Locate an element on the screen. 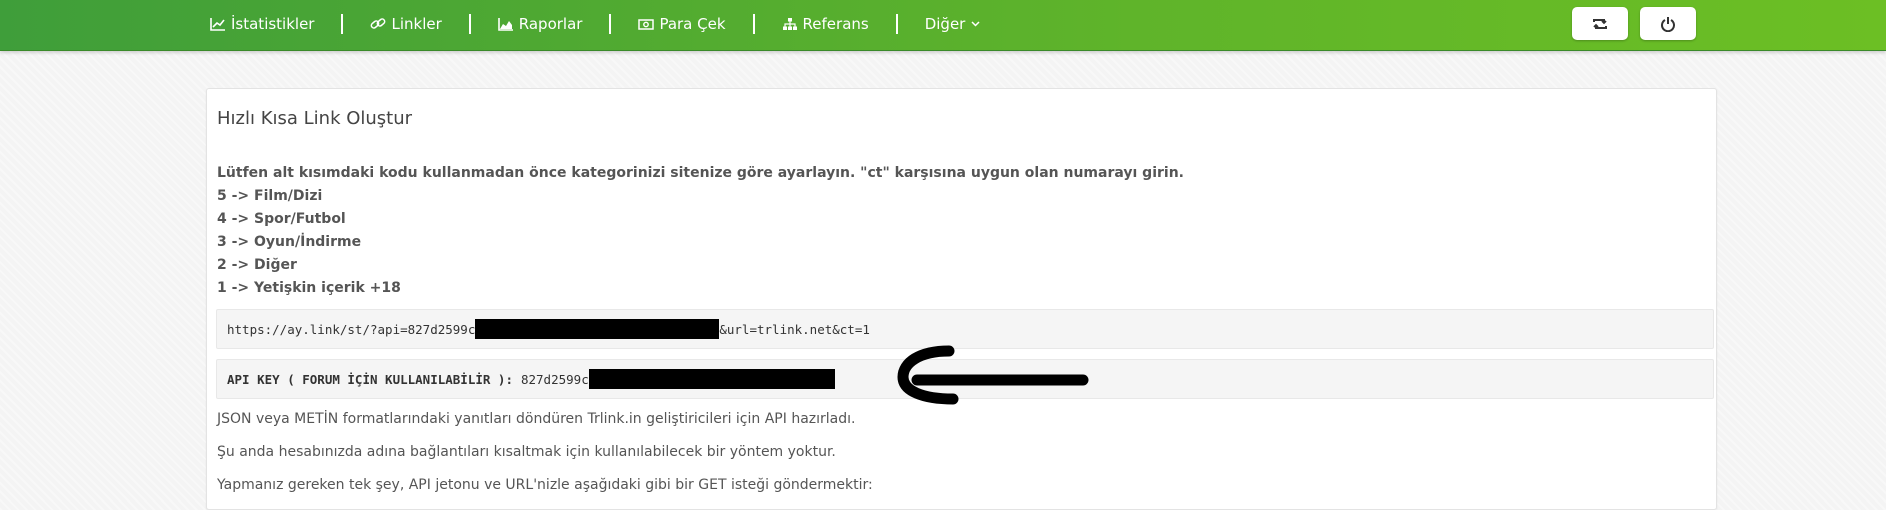  nav-item-linkler: Linkler is located at coordinates (406, 24).